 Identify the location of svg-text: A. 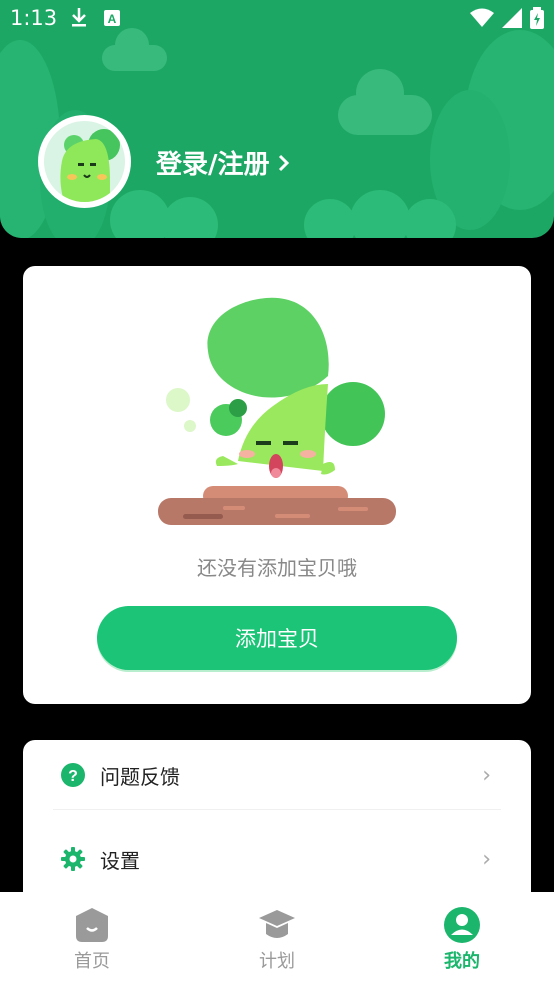
(112, 19).